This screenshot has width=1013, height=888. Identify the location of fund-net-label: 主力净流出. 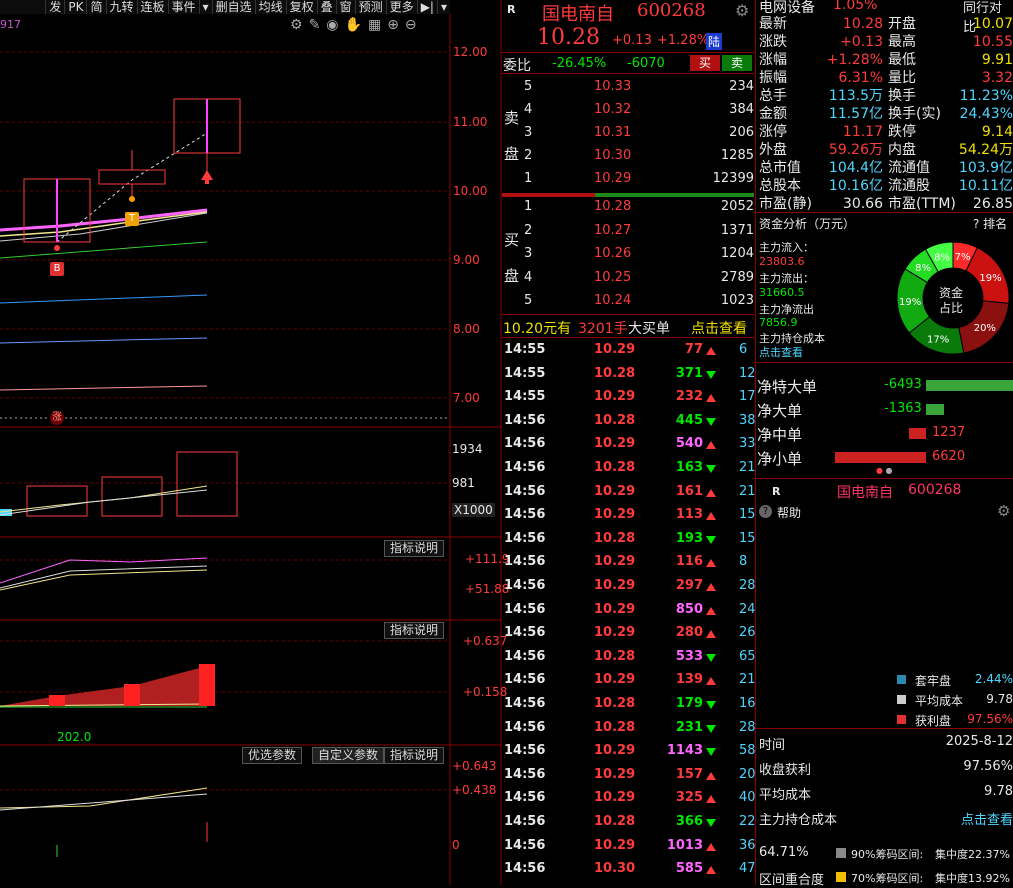
(786, 309).